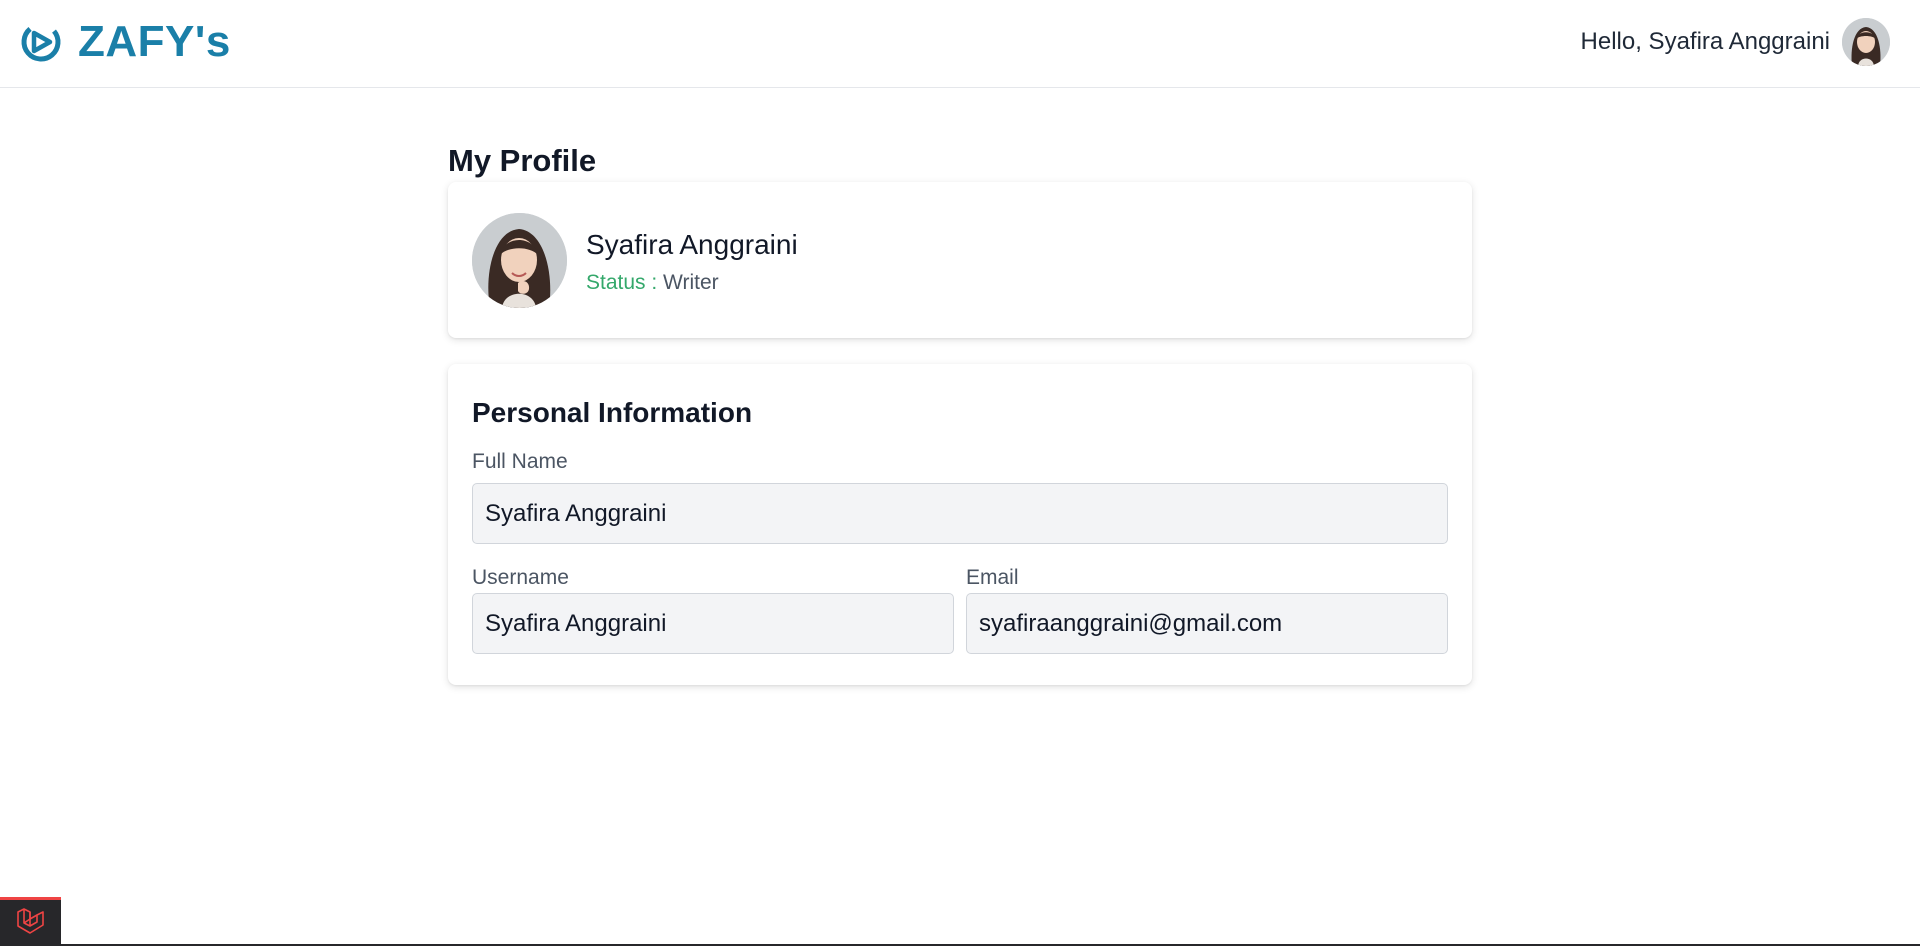 Image resolution: width=1920 pixels, height=946 pixels. What do you see at coordinates (992, 577) in the screenshot?
I see `email-label: Email` at bounding box center [992, 577].